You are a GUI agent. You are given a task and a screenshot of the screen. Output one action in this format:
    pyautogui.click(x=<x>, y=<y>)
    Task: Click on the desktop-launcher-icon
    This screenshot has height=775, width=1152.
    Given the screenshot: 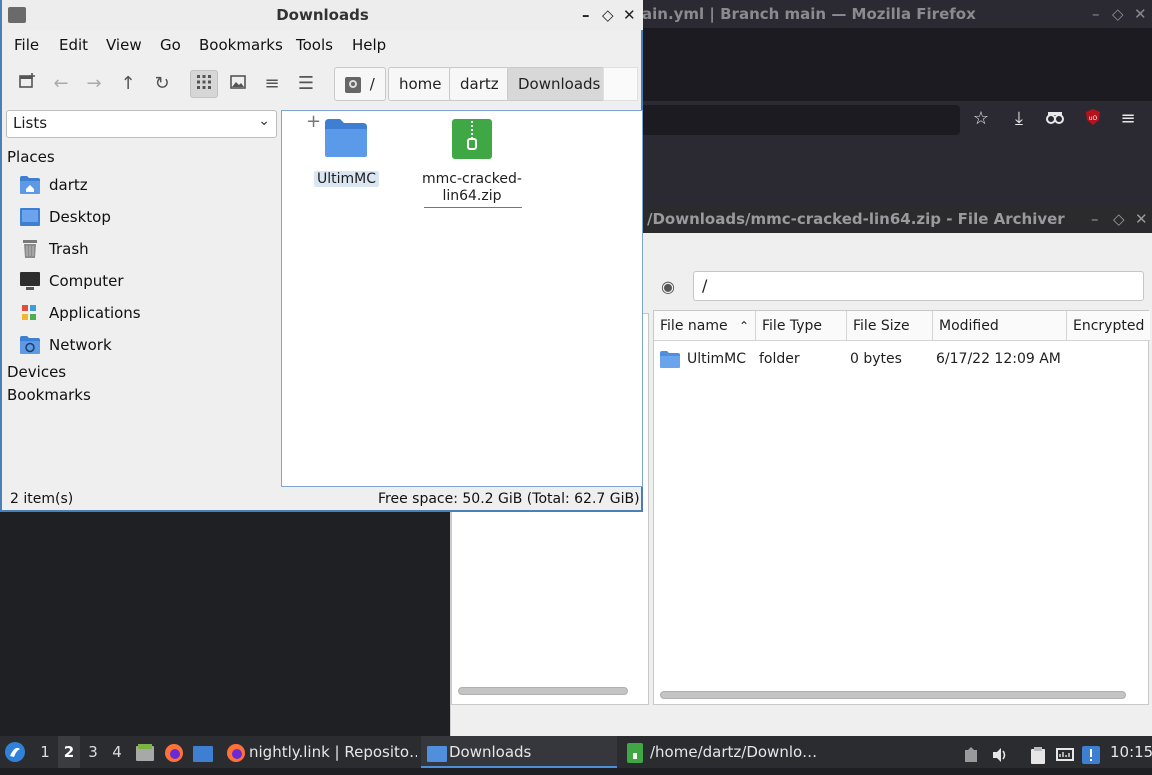 What is the action you would take?
    pyautogui.click(x=203, y=752)
    